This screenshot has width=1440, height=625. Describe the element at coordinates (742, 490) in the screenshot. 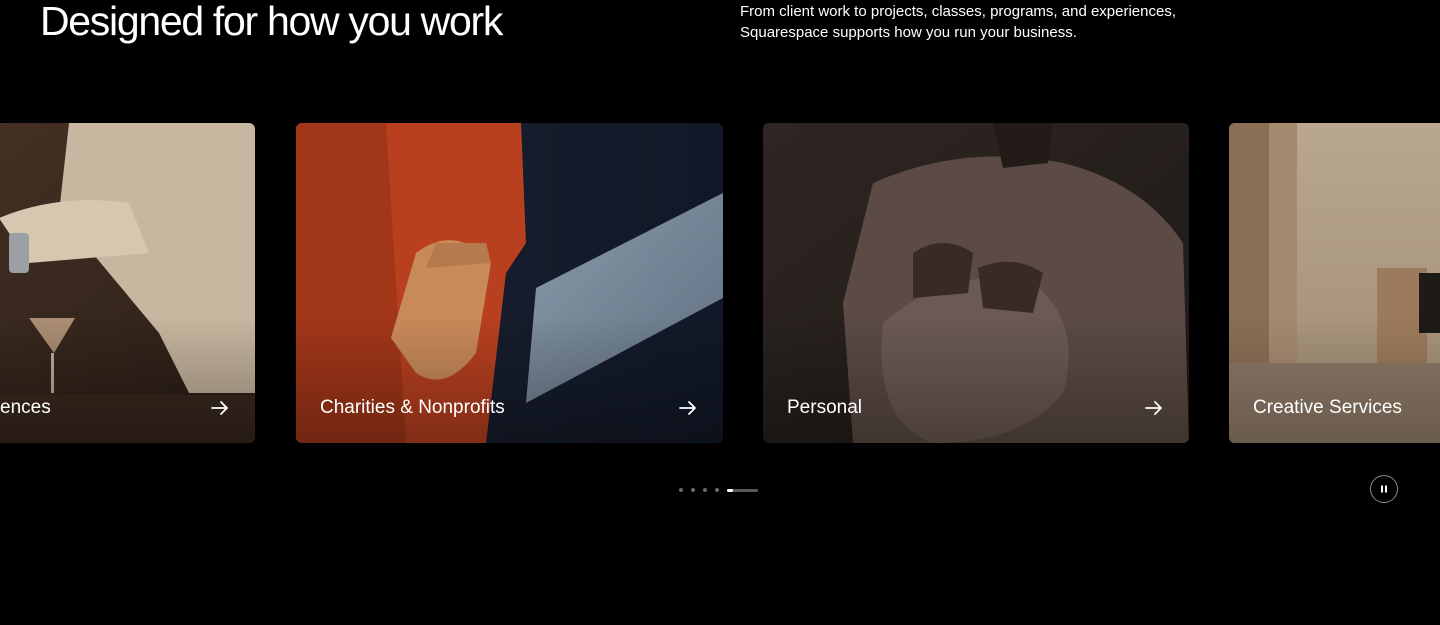

I see `pagination-dot-active` at that location.